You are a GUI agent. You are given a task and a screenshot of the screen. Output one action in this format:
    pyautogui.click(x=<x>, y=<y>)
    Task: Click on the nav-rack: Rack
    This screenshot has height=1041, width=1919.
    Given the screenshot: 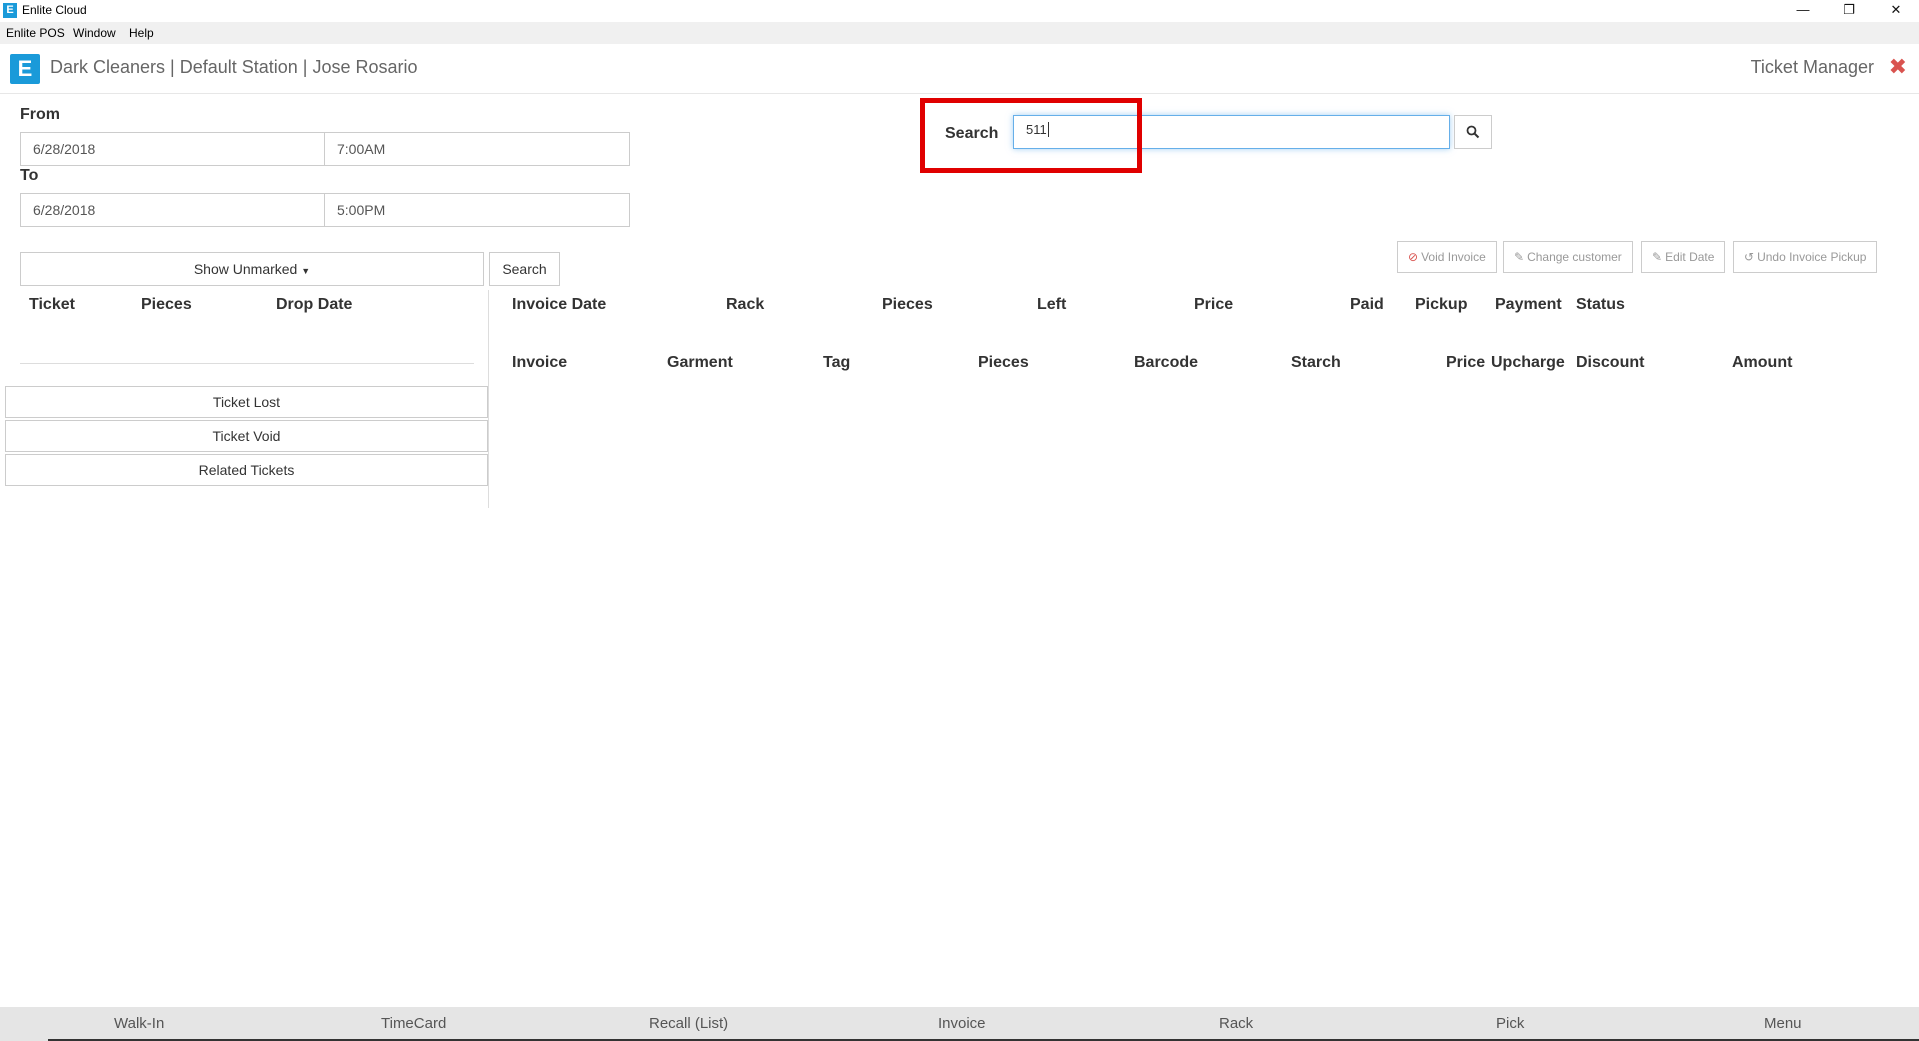 What is the action you would take?
    pyautogui.click(x=1236, y=1023)
    